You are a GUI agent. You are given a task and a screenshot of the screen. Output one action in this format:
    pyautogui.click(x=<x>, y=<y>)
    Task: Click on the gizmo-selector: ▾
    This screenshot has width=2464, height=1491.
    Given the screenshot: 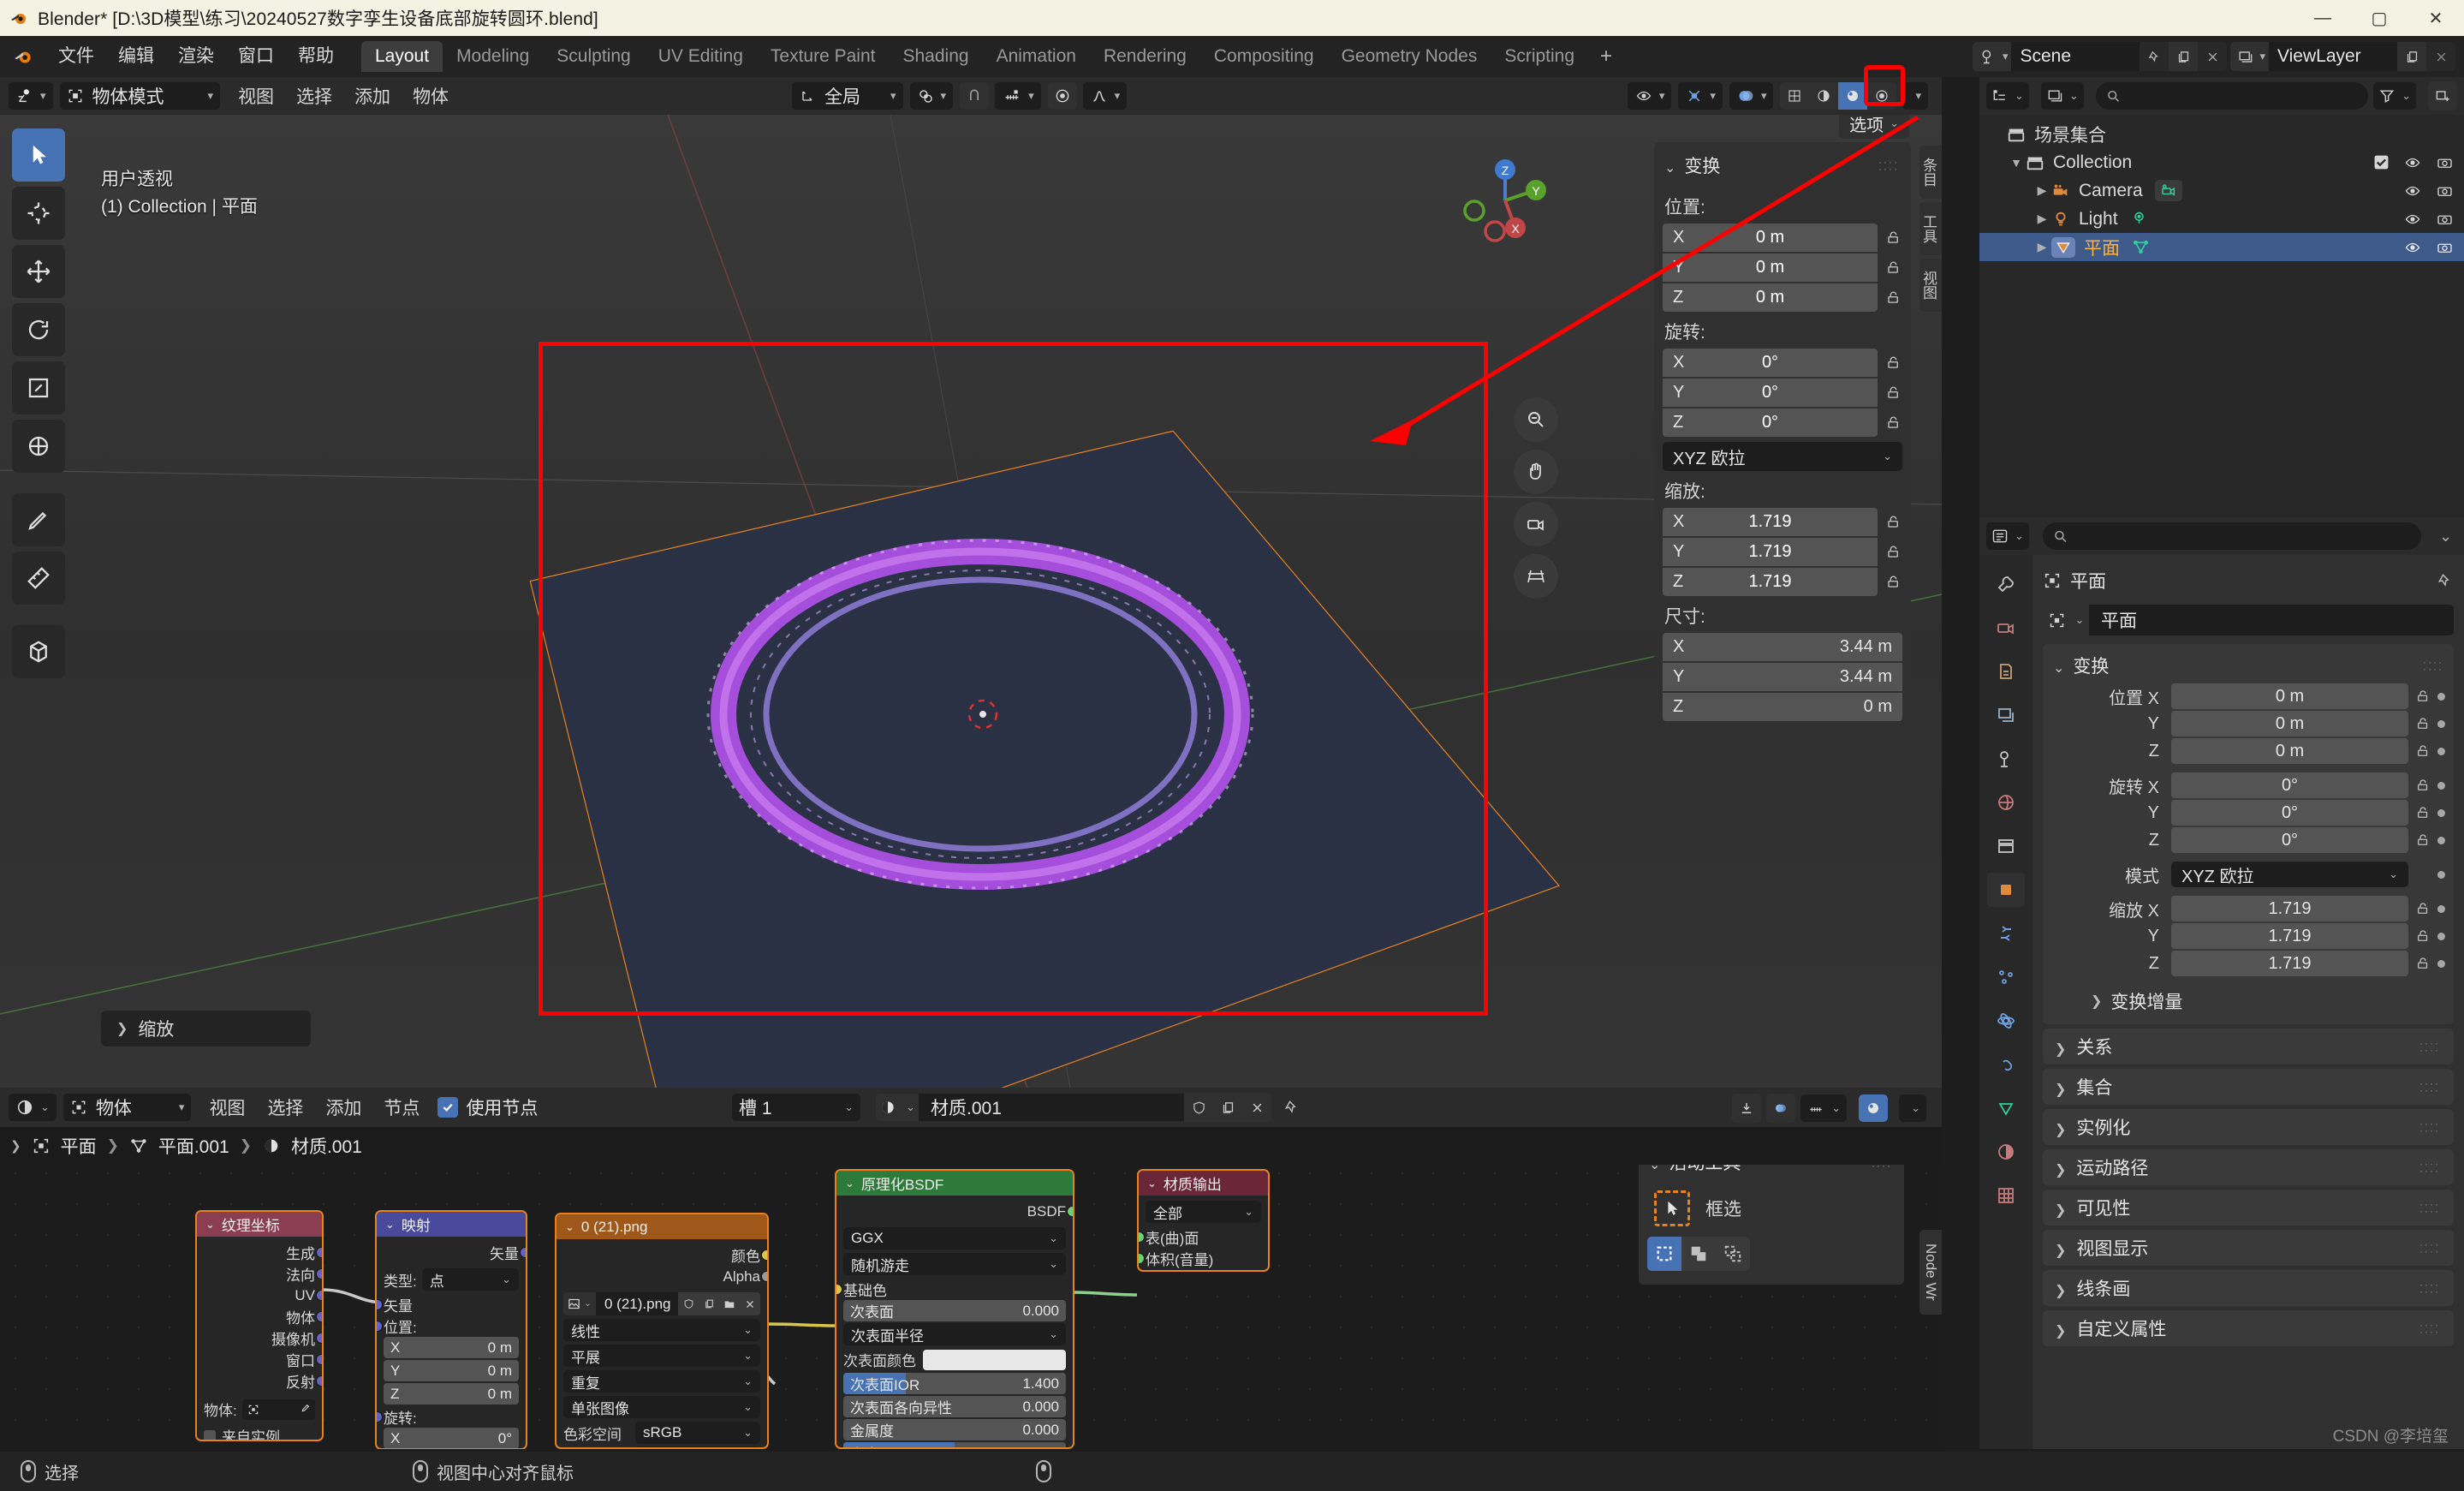 What is the action you would take?
    pyautogui.click(x=1701, y=96)
    